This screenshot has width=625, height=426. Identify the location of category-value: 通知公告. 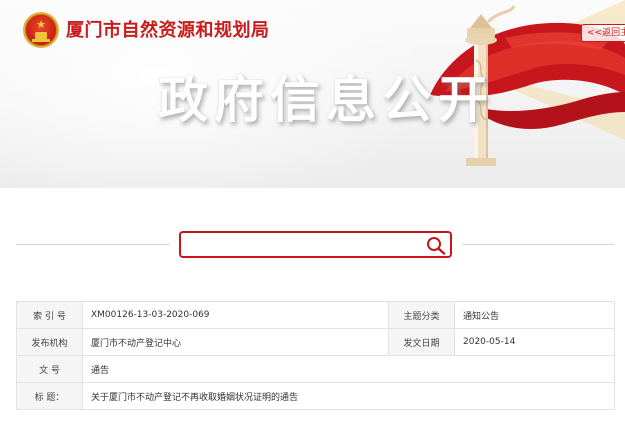
(534, 315).